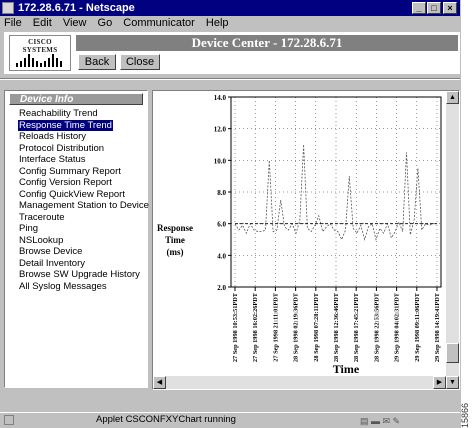 The width and height of the screenshot is (472, 428). What do you see at coordinates (28, 228) in the screenshot?
I see `sidebar-item: Ping` at bounding box center [28, 228].